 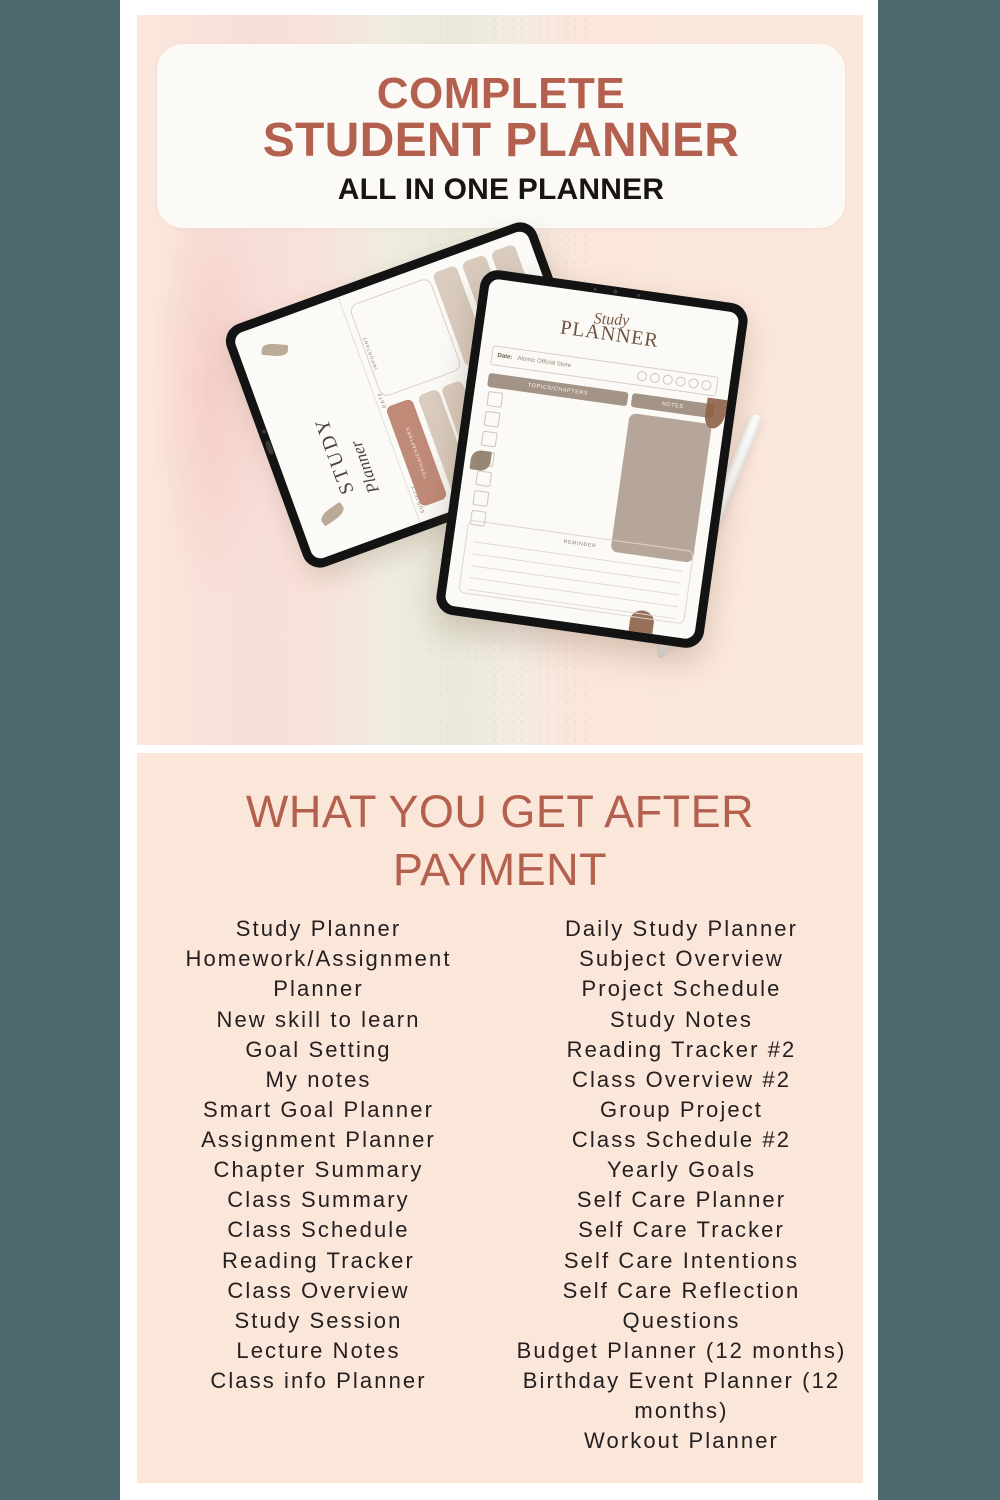 I want to click on feature-item: Reading Tracker, so click(x=318, y=1260).